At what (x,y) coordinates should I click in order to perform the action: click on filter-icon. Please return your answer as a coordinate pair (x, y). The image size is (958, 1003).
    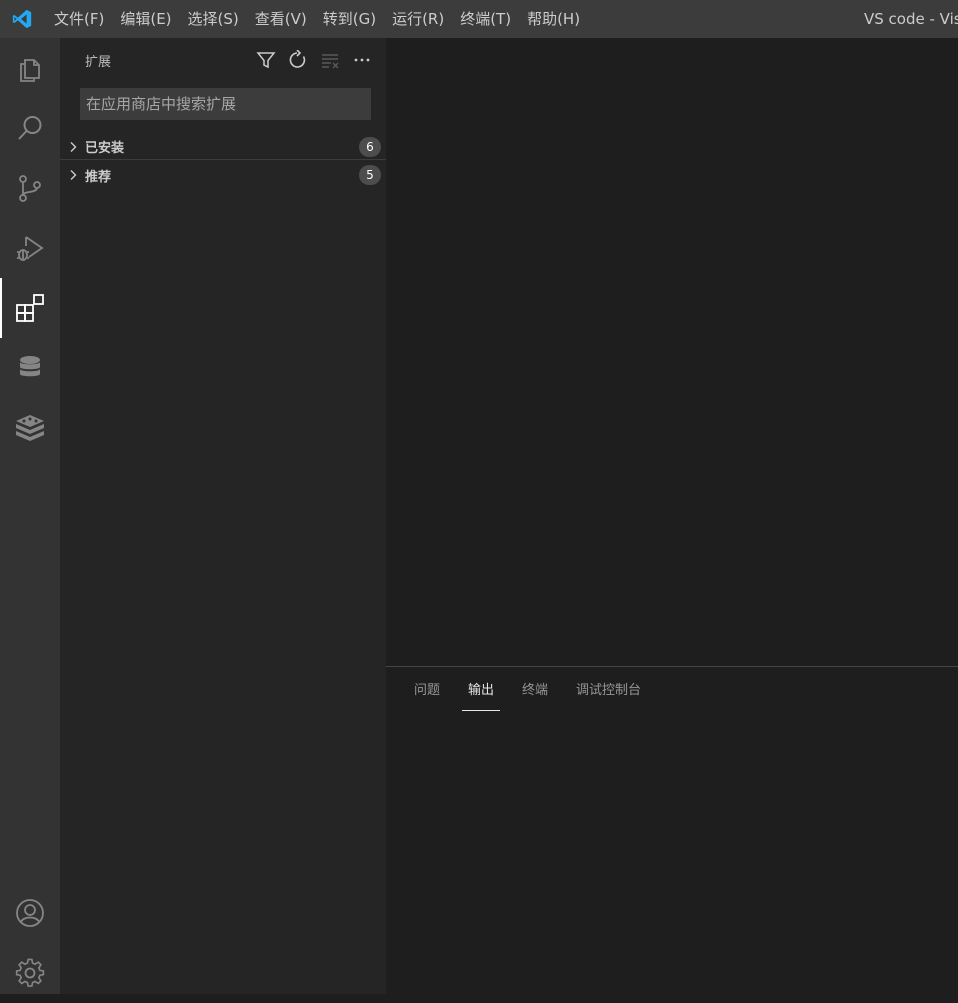
    Looking at the image, I should click on (266, 60).